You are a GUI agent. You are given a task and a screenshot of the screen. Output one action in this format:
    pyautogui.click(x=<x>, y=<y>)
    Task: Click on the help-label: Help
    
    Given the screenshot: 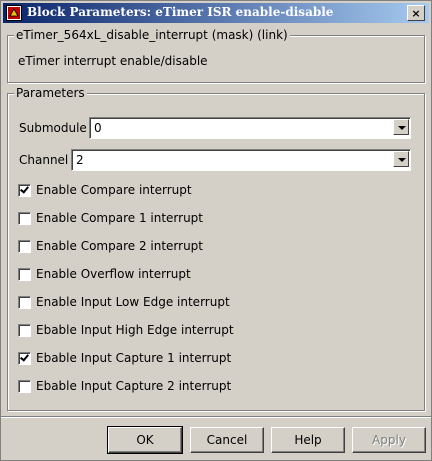 What is the action you would take?
    pyautogui.click(x=308, y=440)
    